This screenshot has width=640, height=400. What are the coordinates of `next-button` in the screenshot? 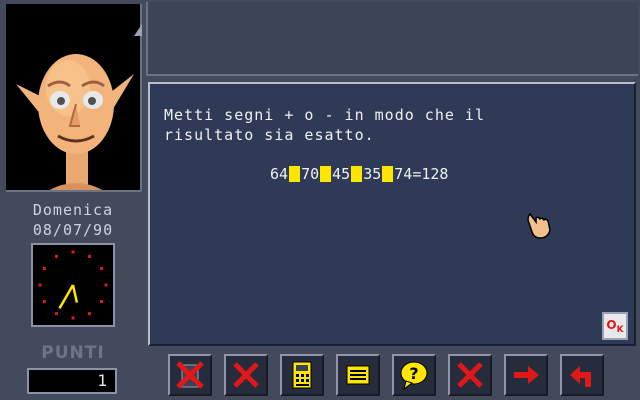 It's located at (526, 375).